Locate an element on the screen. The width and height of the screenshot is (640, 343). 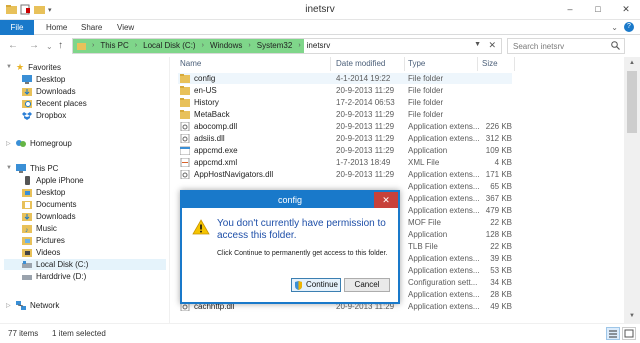
dialog-close-button: ✕ is located at coordinates (386, 200).